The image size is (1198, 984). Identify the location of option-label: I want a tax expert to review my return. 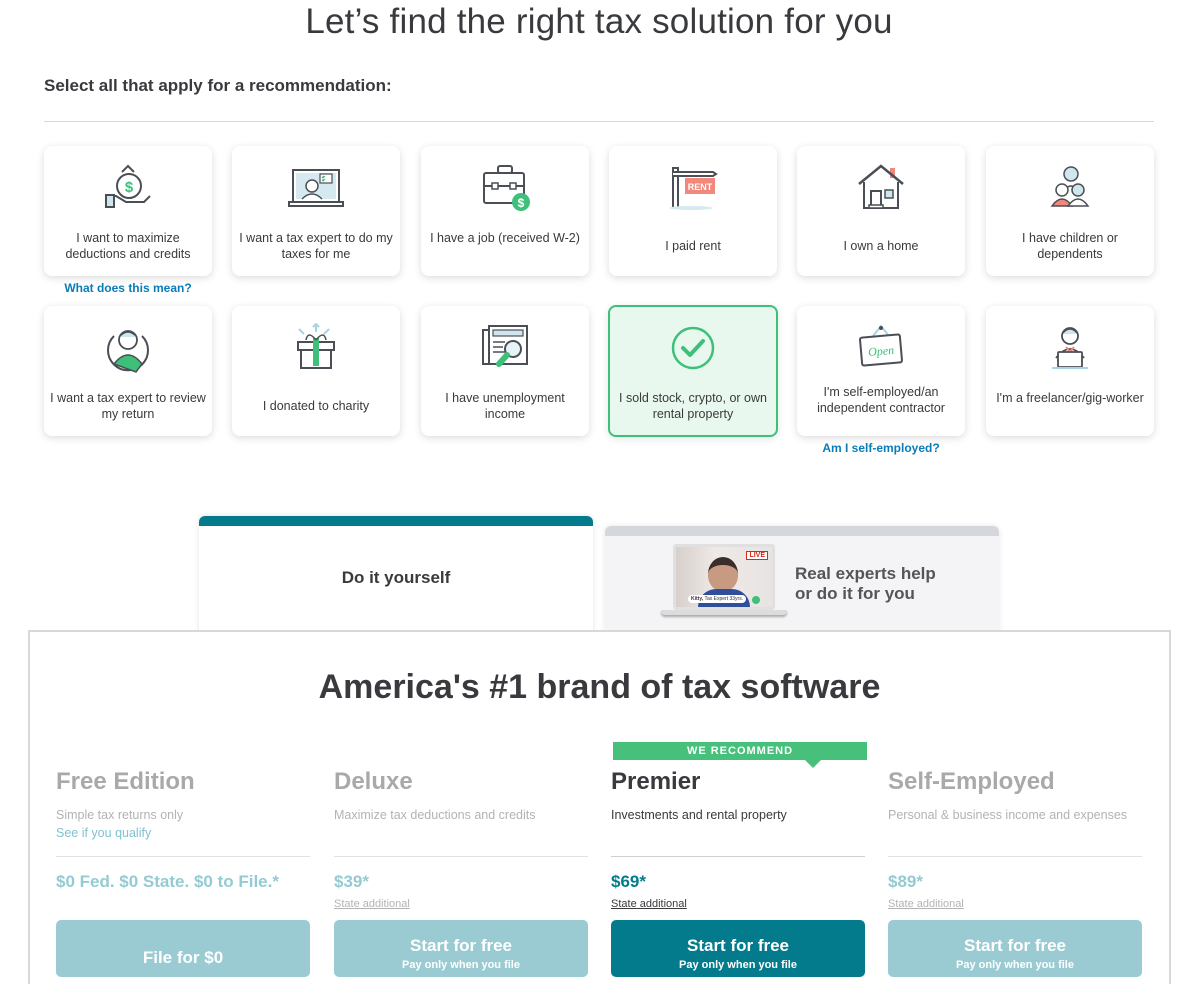
(128, 406).